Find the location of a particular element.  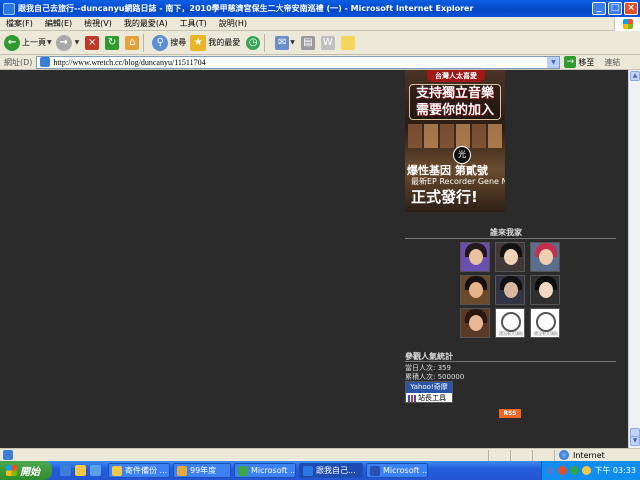

menu-view: 檢視(V) is located at coordinates (98, 23).